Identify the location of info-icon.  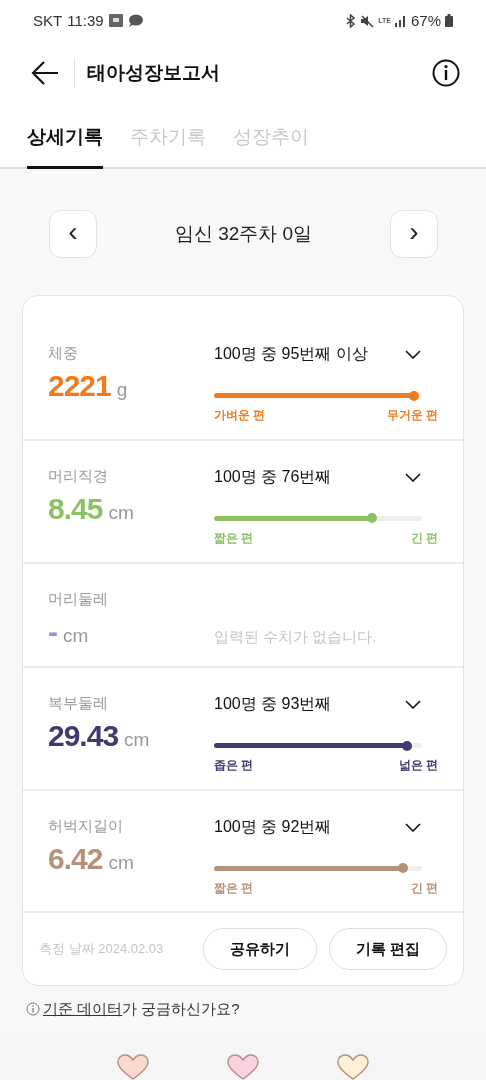
(33, 1009).